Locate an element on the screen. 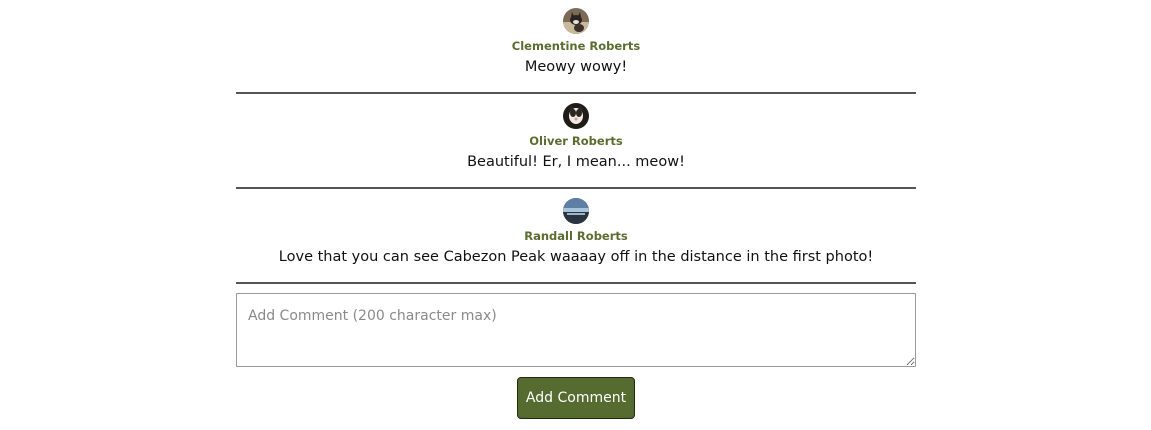 This screenshot has width=1151, height=430. avatar-oliver is located at coordinates (576, 116).